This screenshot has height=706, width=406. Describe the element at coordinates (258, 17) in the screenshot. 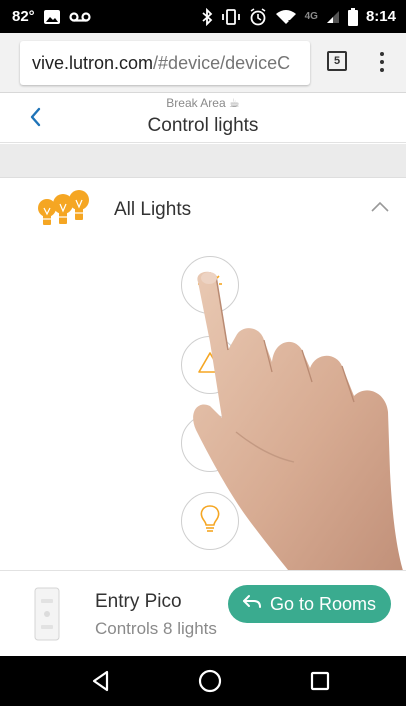

I see `alarm-icon` at that location.